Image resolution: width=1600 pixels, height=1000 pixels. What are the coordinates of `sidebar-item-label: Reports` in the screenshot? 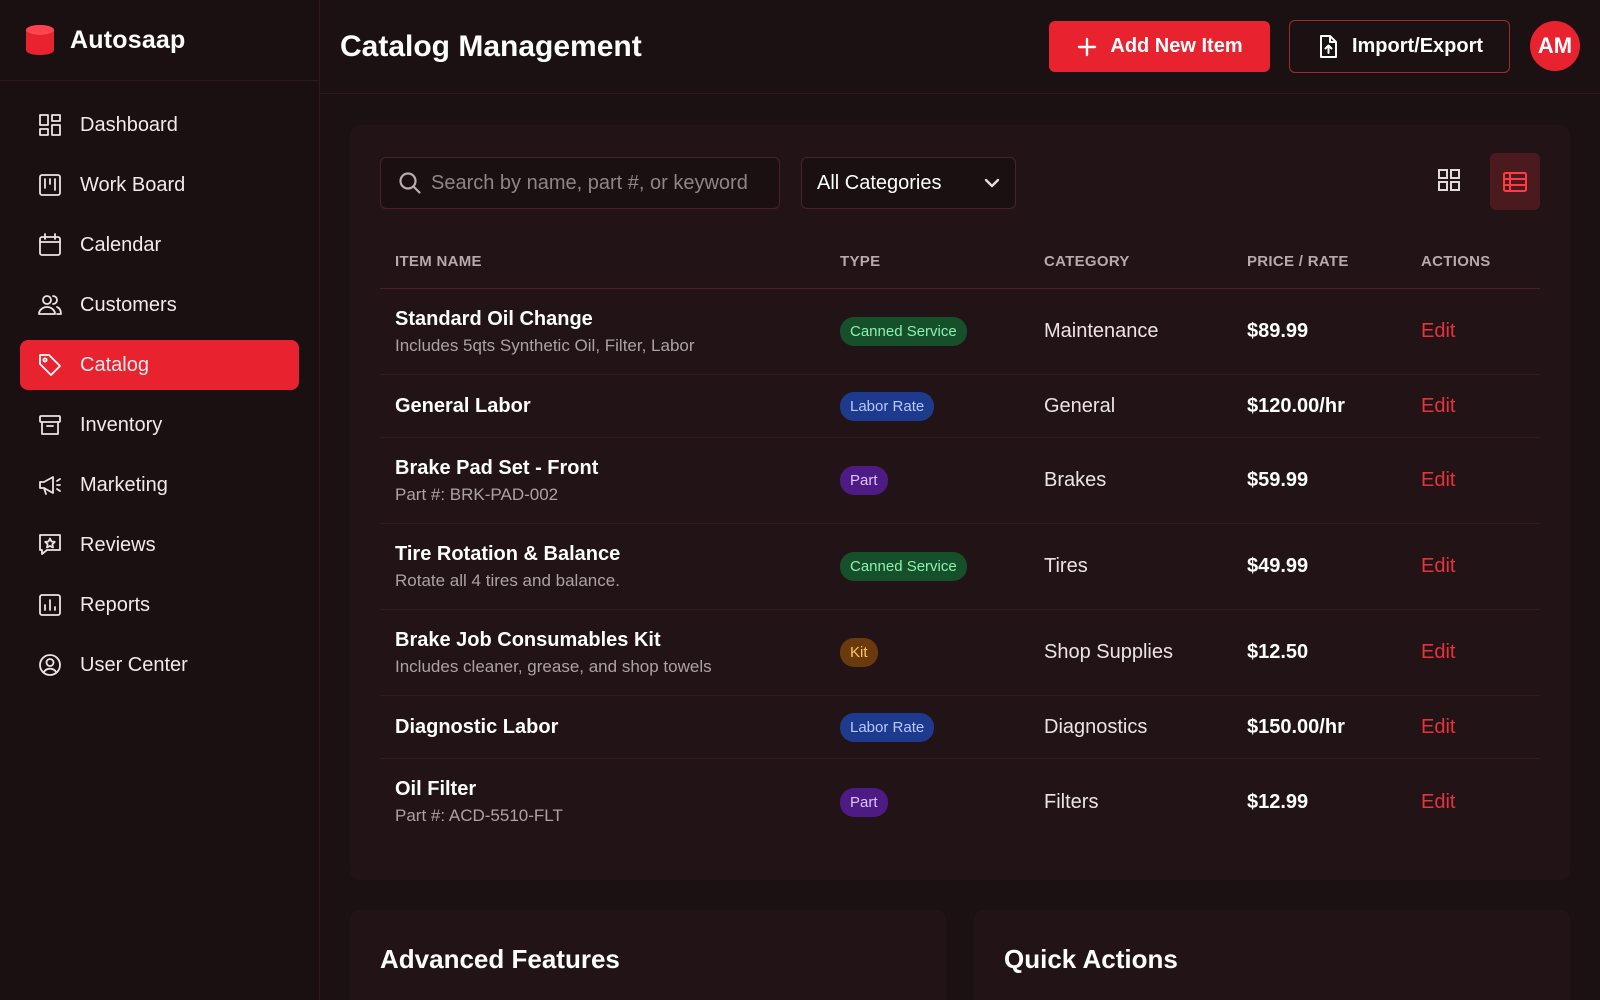 It's located at (115, 604).